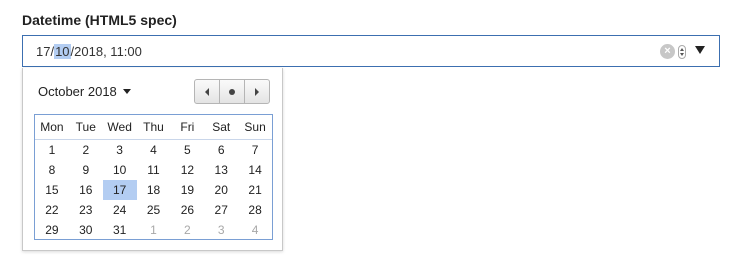  Describe the element at coordinates (371, 51) in the screenshot. I see `datetime-input: 17/10/2018, 11:00 ×` at that location.